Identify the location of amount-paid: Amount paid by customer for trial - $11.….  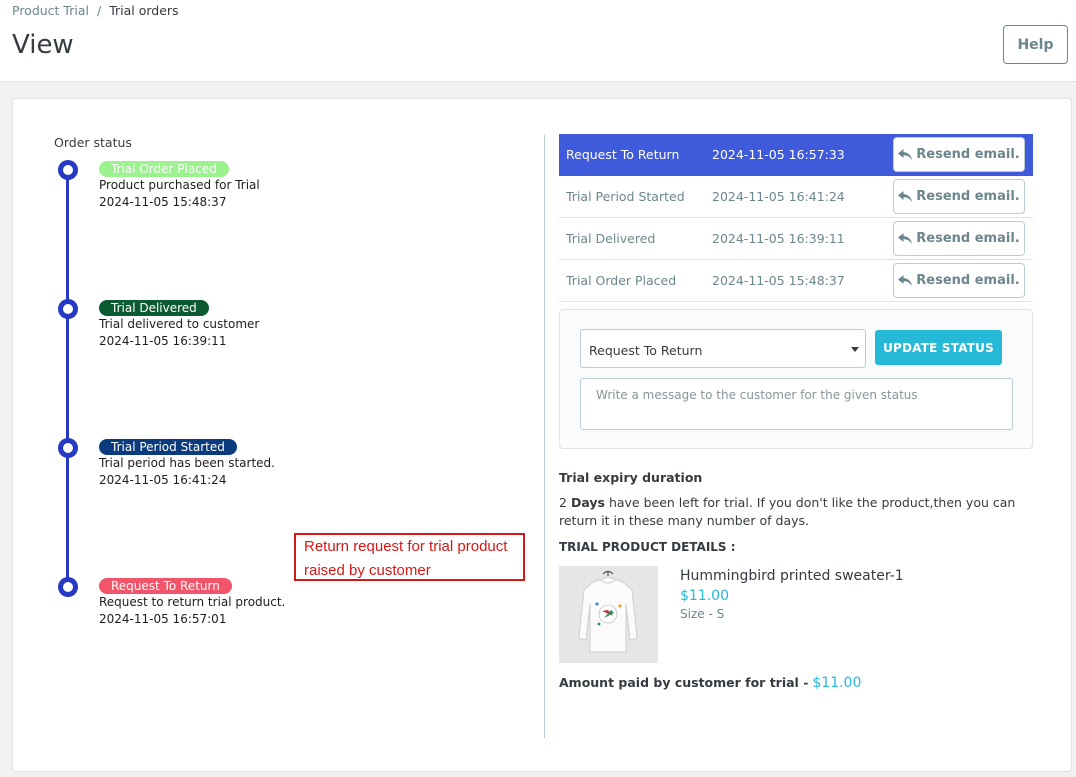
(710, 683).